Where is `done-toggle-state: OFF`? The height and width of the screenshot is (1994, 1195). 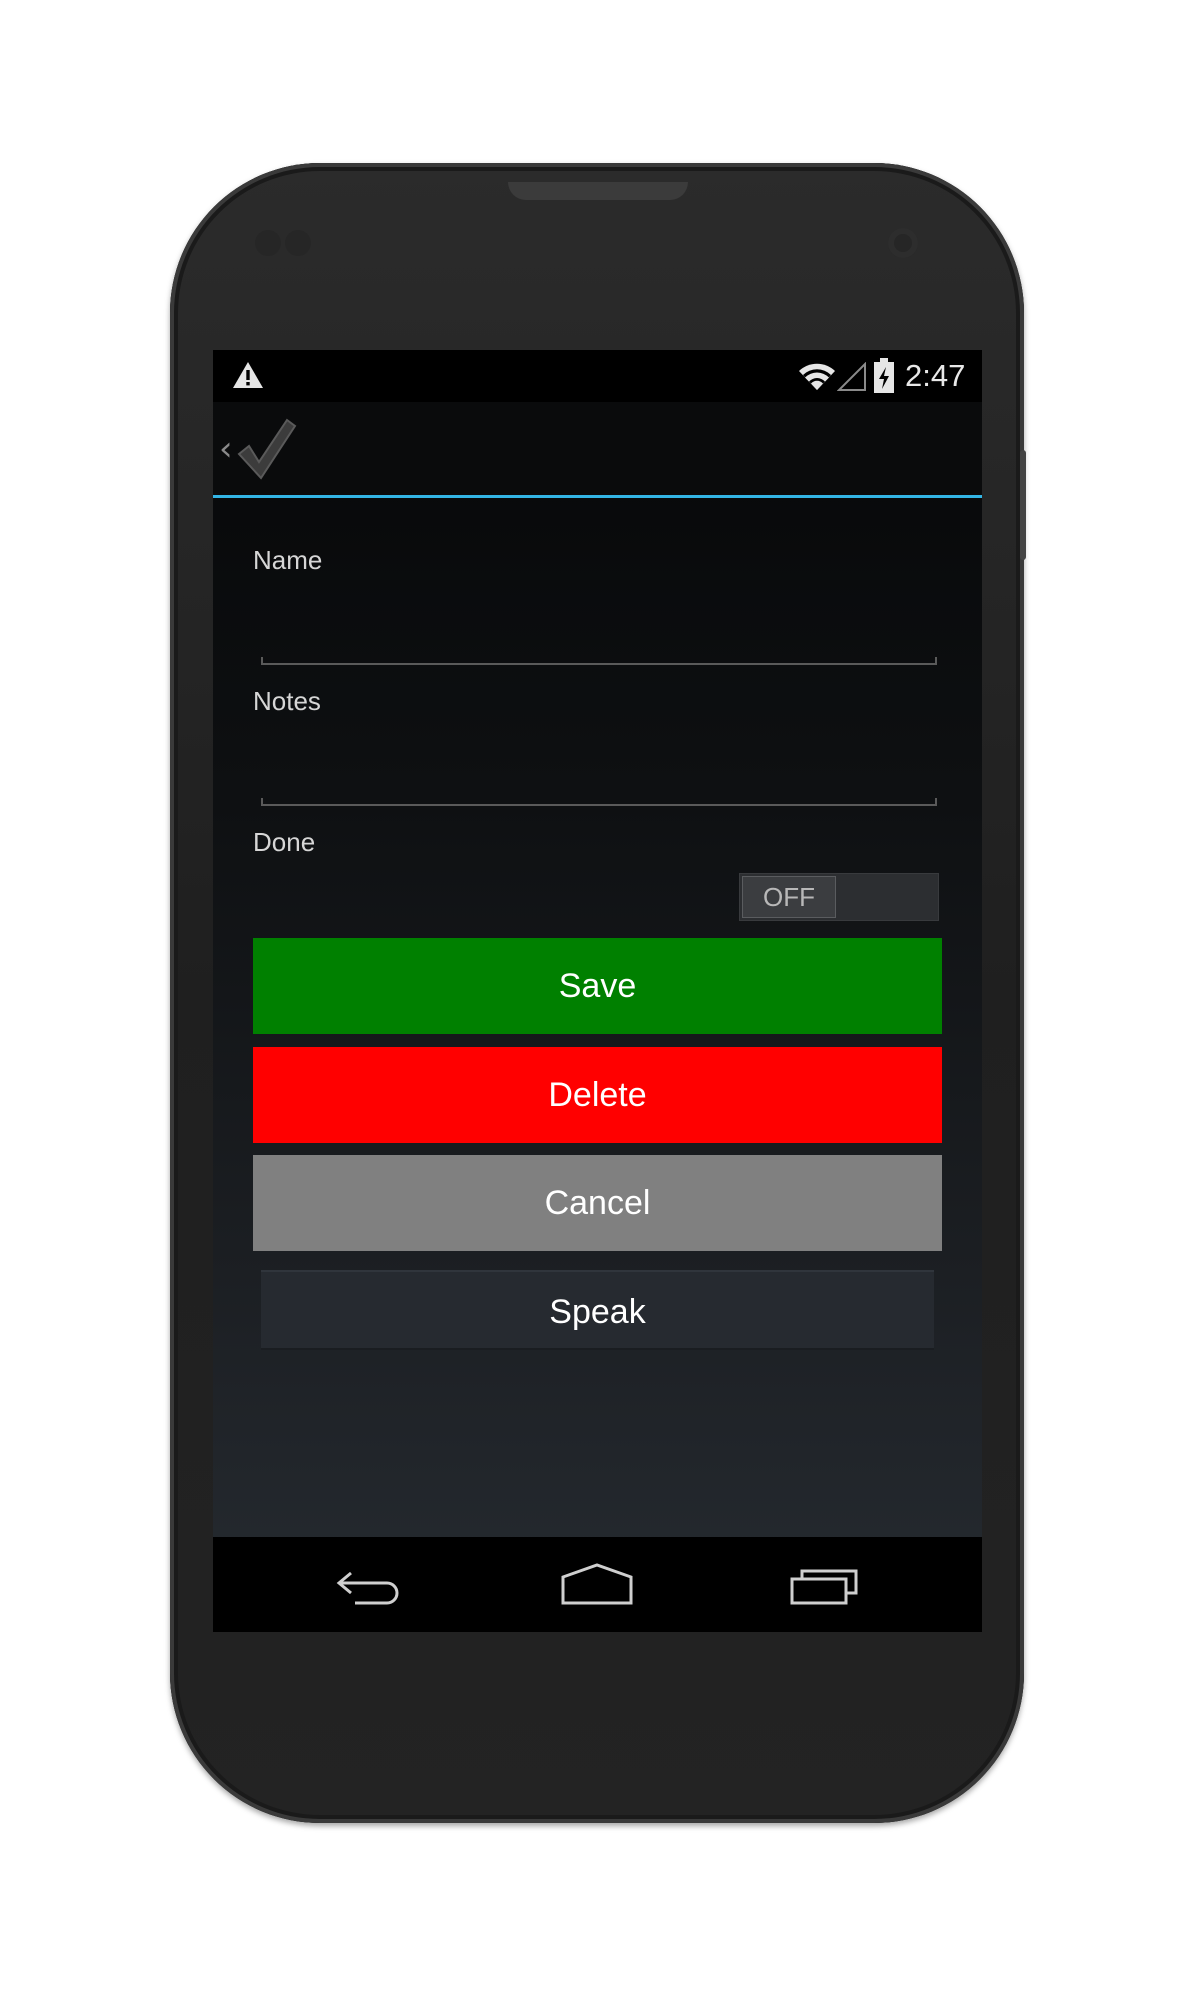
done-toggle-state: OFF is located at coordinates (789, 897).